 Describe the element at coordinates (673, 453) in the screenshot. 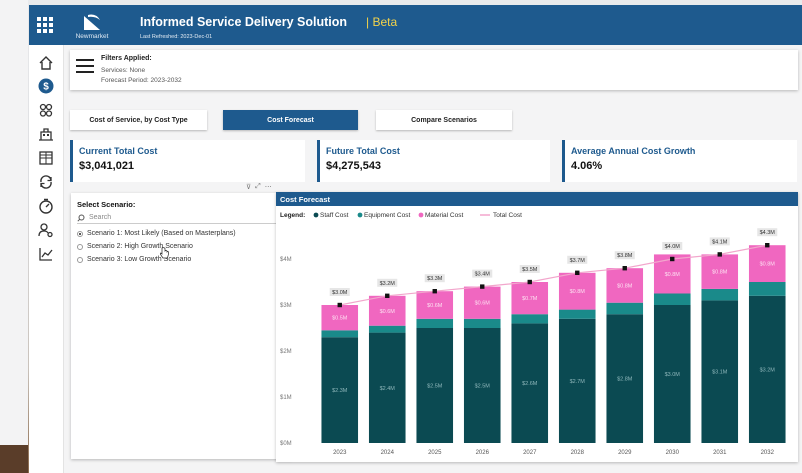

I see `x-tick-label: 2030` at that location.